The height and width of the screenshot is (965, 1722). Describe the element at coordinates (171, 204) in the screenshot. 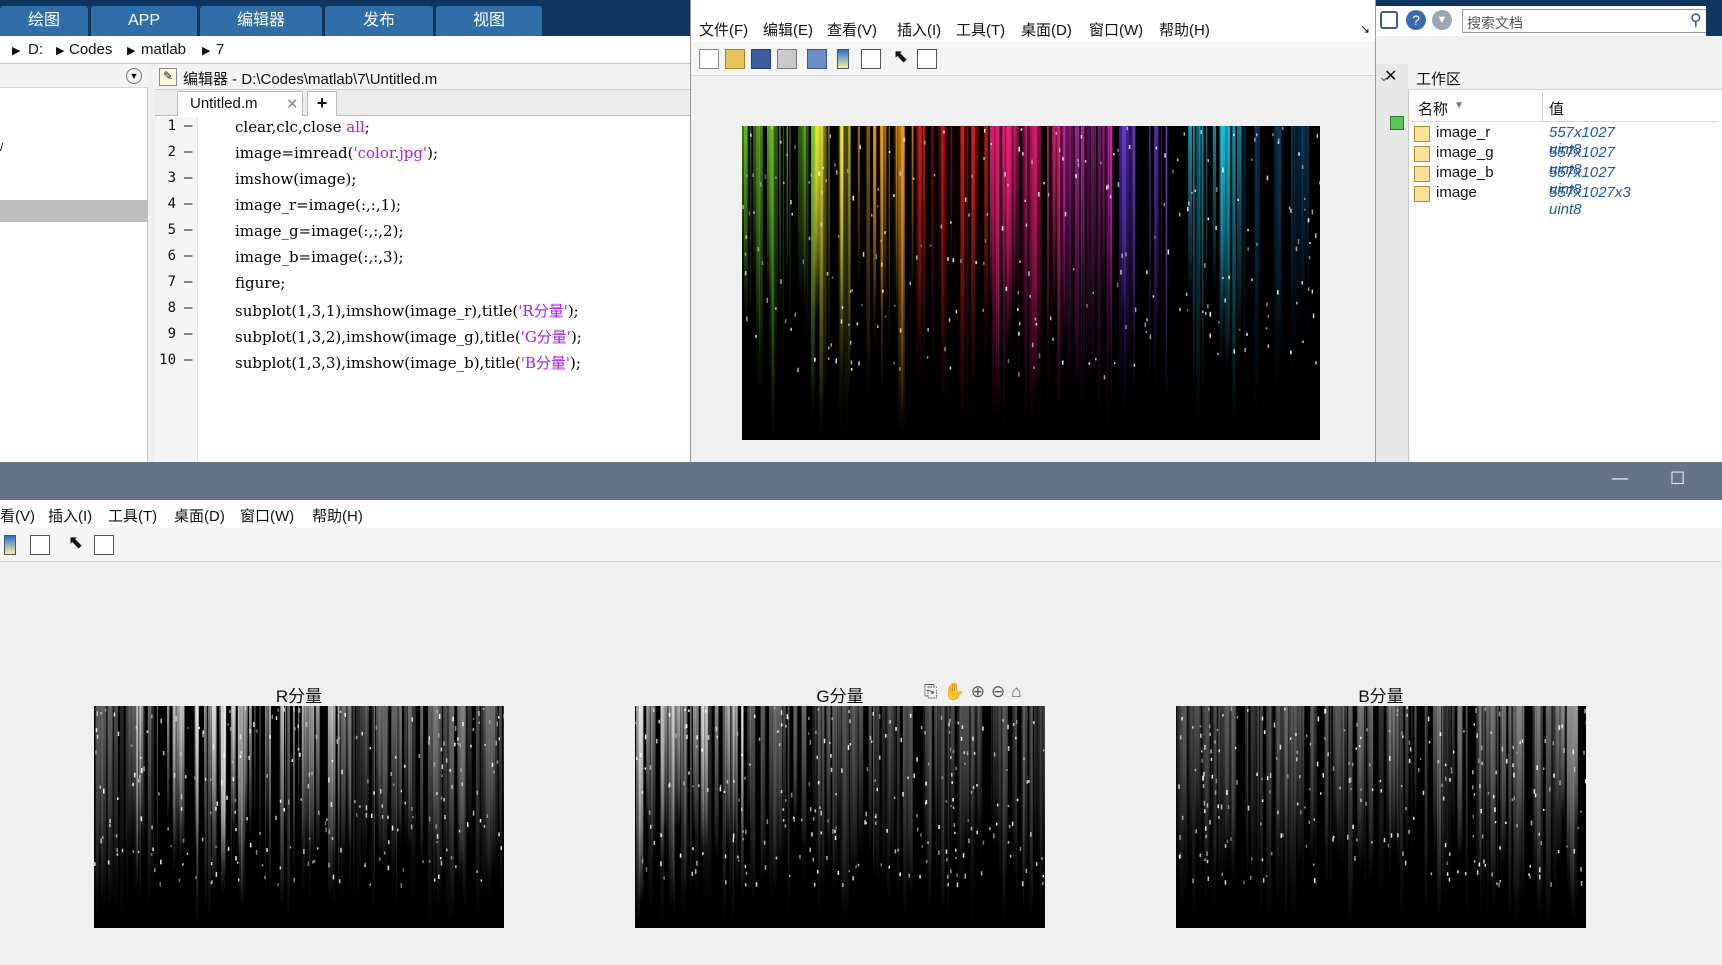

I see `line-number: 4` at that location.